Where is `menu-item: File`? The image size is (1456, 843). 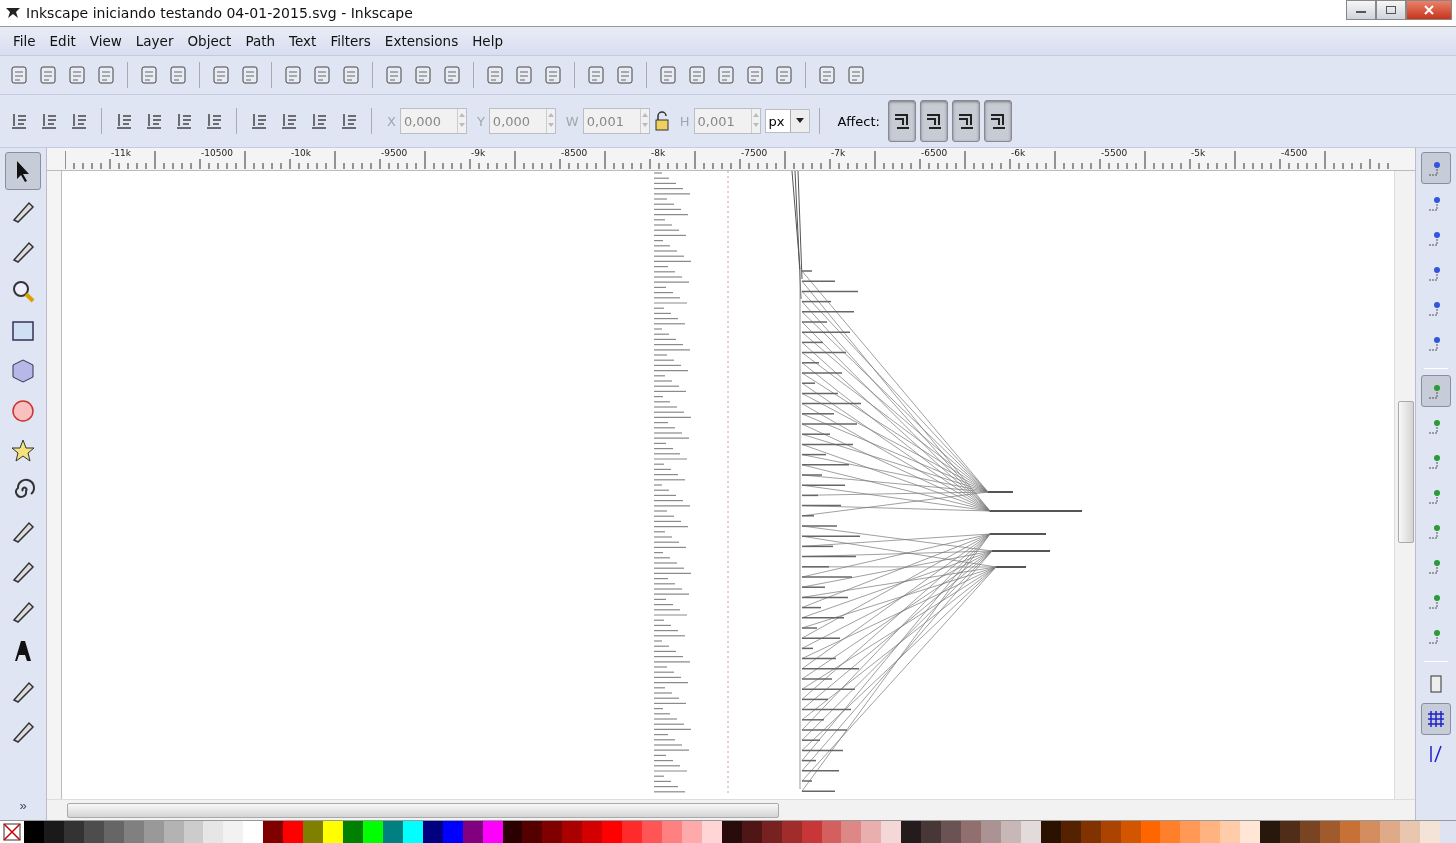 menu-item: File is located at coordinates (24, 41).